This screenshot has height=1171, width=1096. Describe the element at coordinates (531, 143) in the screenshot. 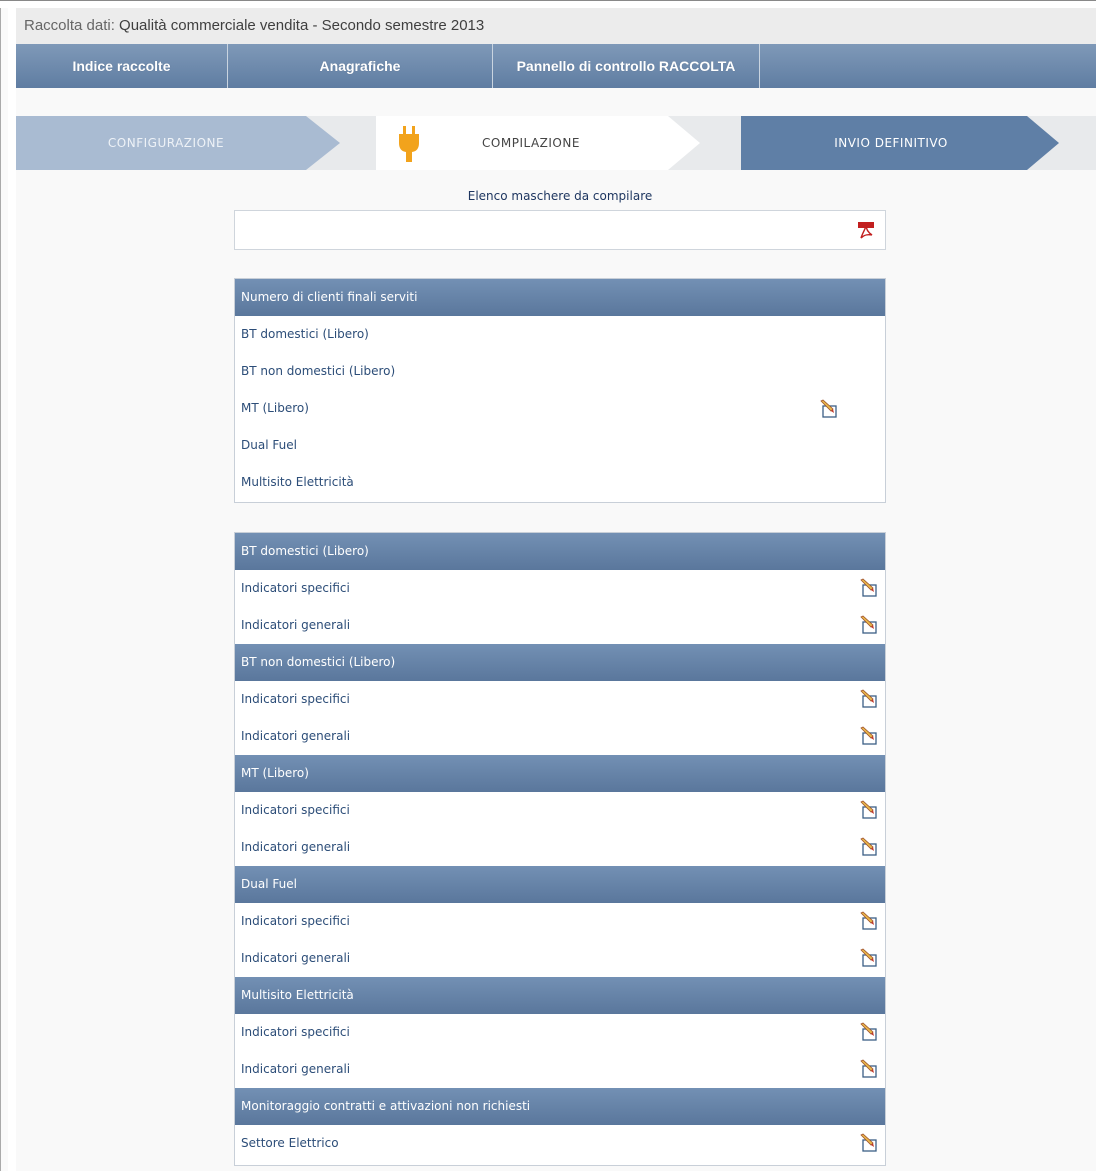

I see `step-compilazione-label: COMPILAZIONE` at that location.